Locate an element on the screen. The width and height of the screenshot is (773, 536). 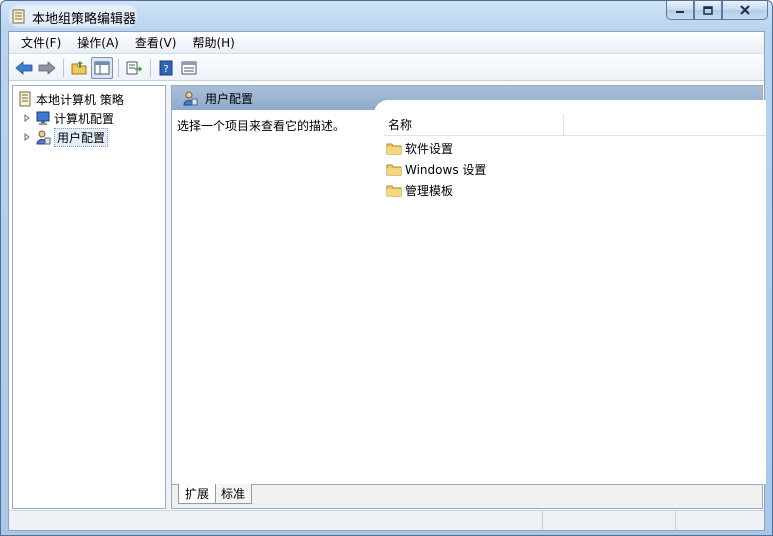
view-tabs: 扩展 标准 is located at coordinates (467, 496).